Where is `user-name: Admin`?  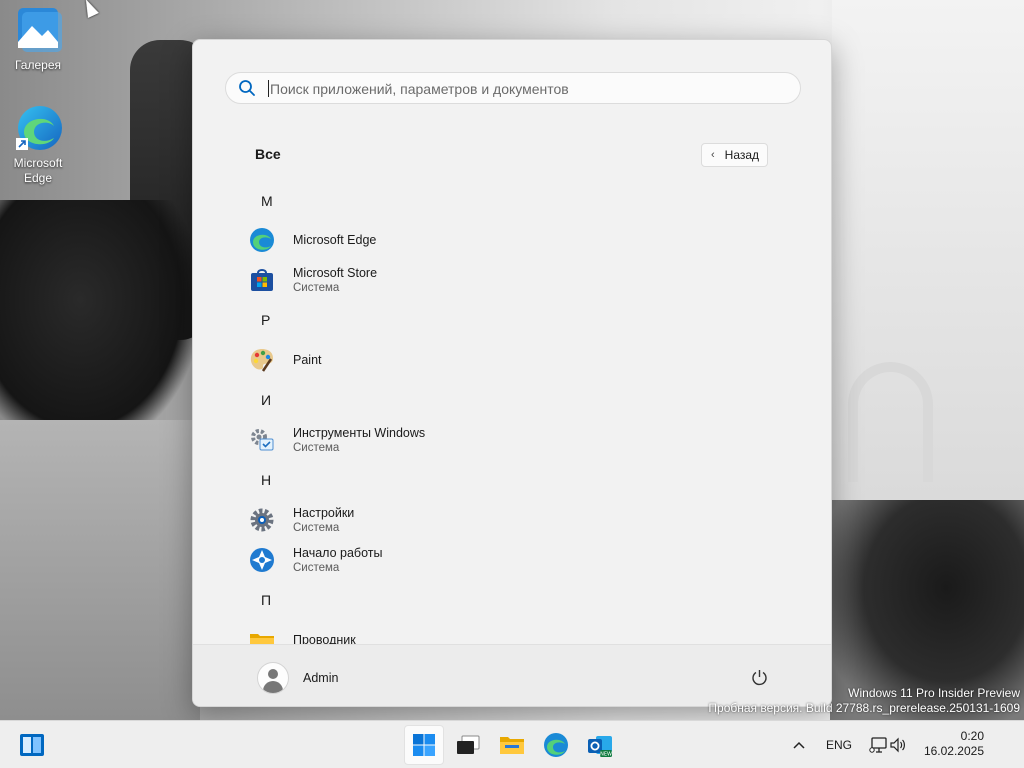 user-name: Admin is located at coordinates (321, 678).